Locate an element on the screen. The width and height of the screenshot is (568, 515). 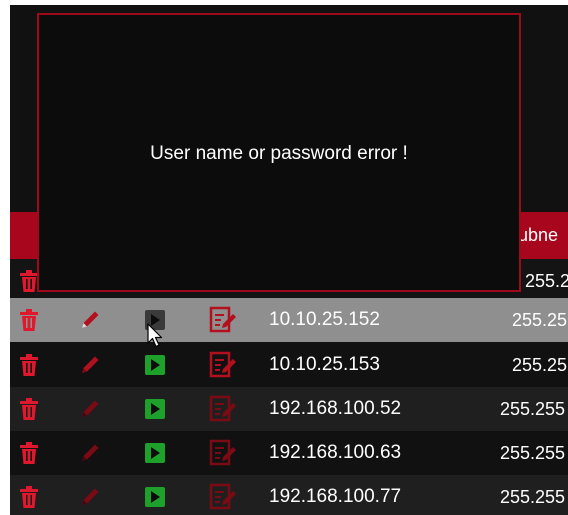
table-row: 192.168.100.77 255.255 is located at coordinates (289, 495).